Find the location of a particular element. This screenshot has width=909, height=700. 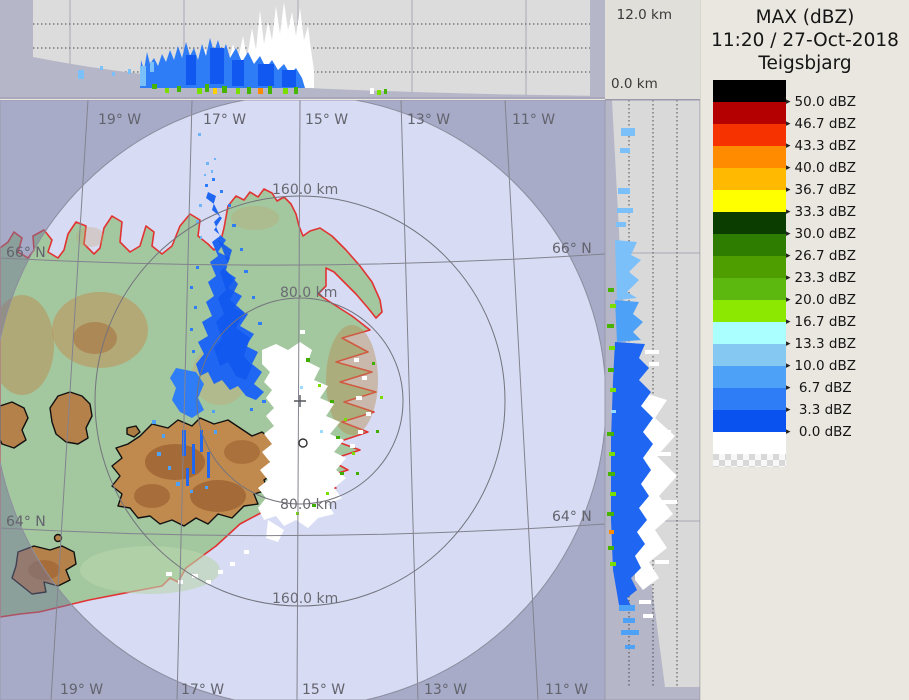

top-cross-section-canvas is located at coordinates (302, 49).